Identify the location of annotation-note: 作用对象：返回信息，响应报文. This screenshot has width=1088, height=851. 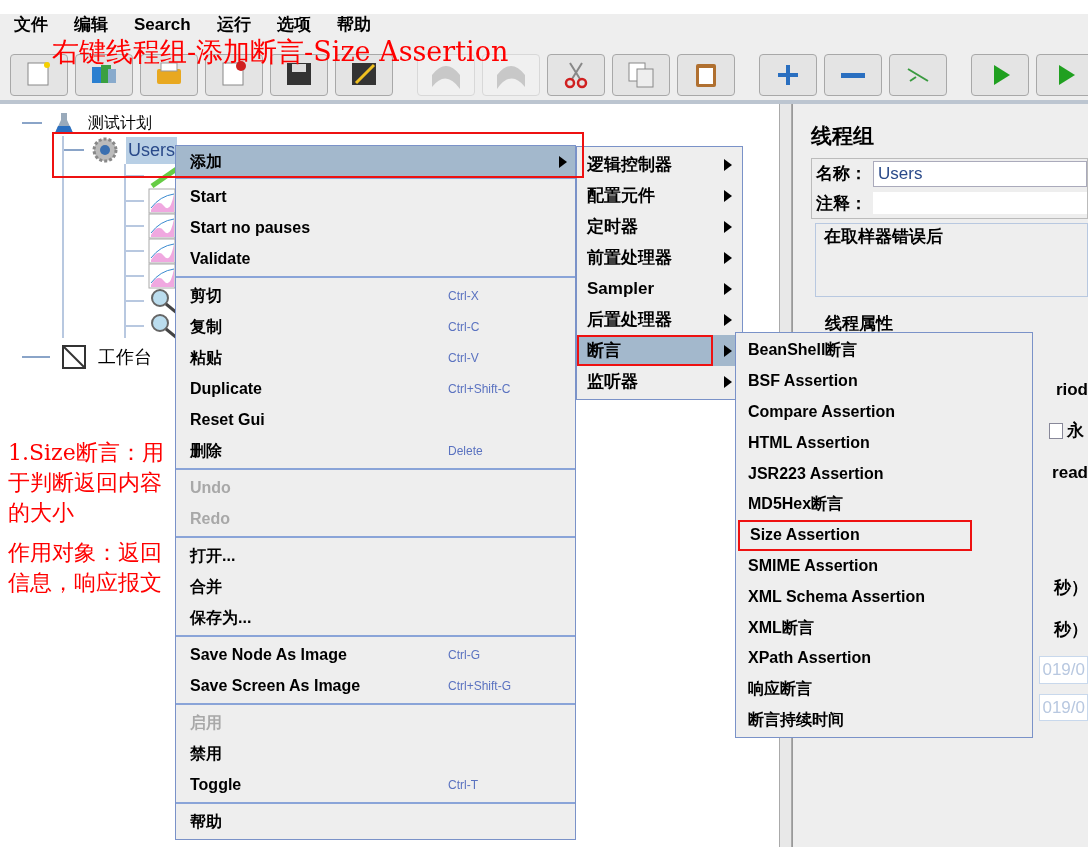
(85, 568).